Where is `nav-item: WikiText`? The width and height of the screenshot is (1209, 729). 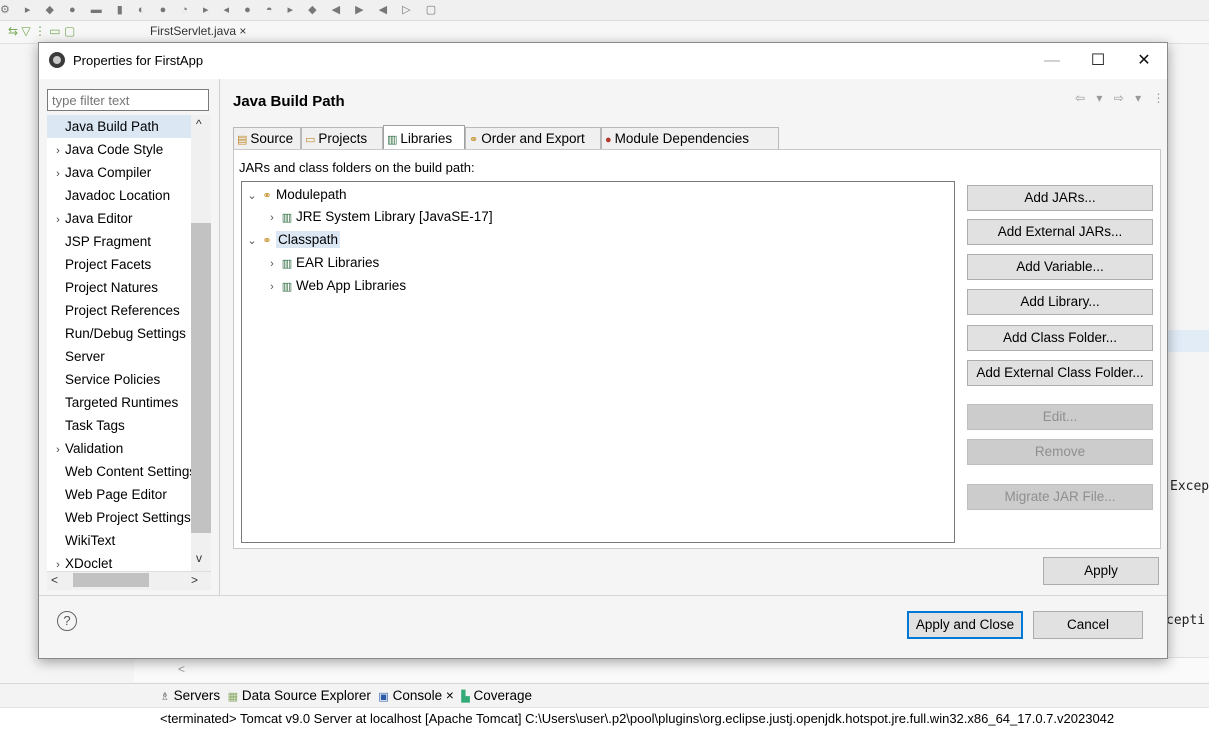 nav-item: WikiText is located at coordinates (121, 540).